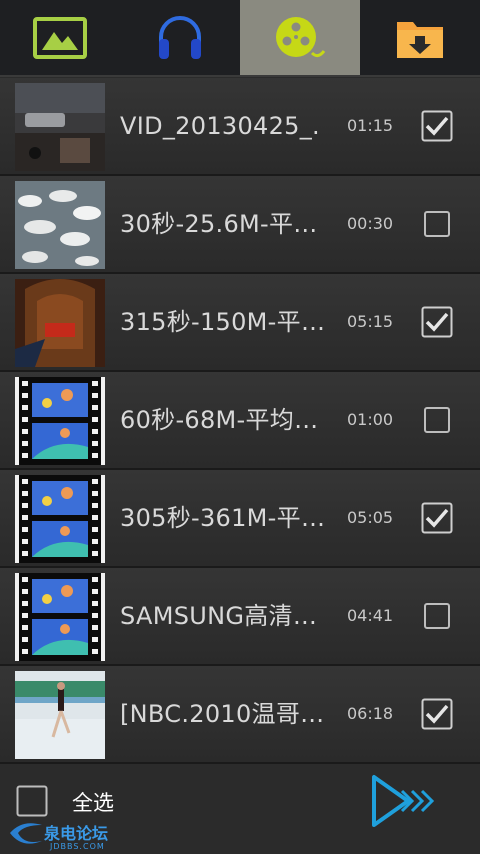  What do you see at coordinates (220, 126) in the screenshot?
I see `video-title: VID_20130425_.` at bounding box center [220, 126].